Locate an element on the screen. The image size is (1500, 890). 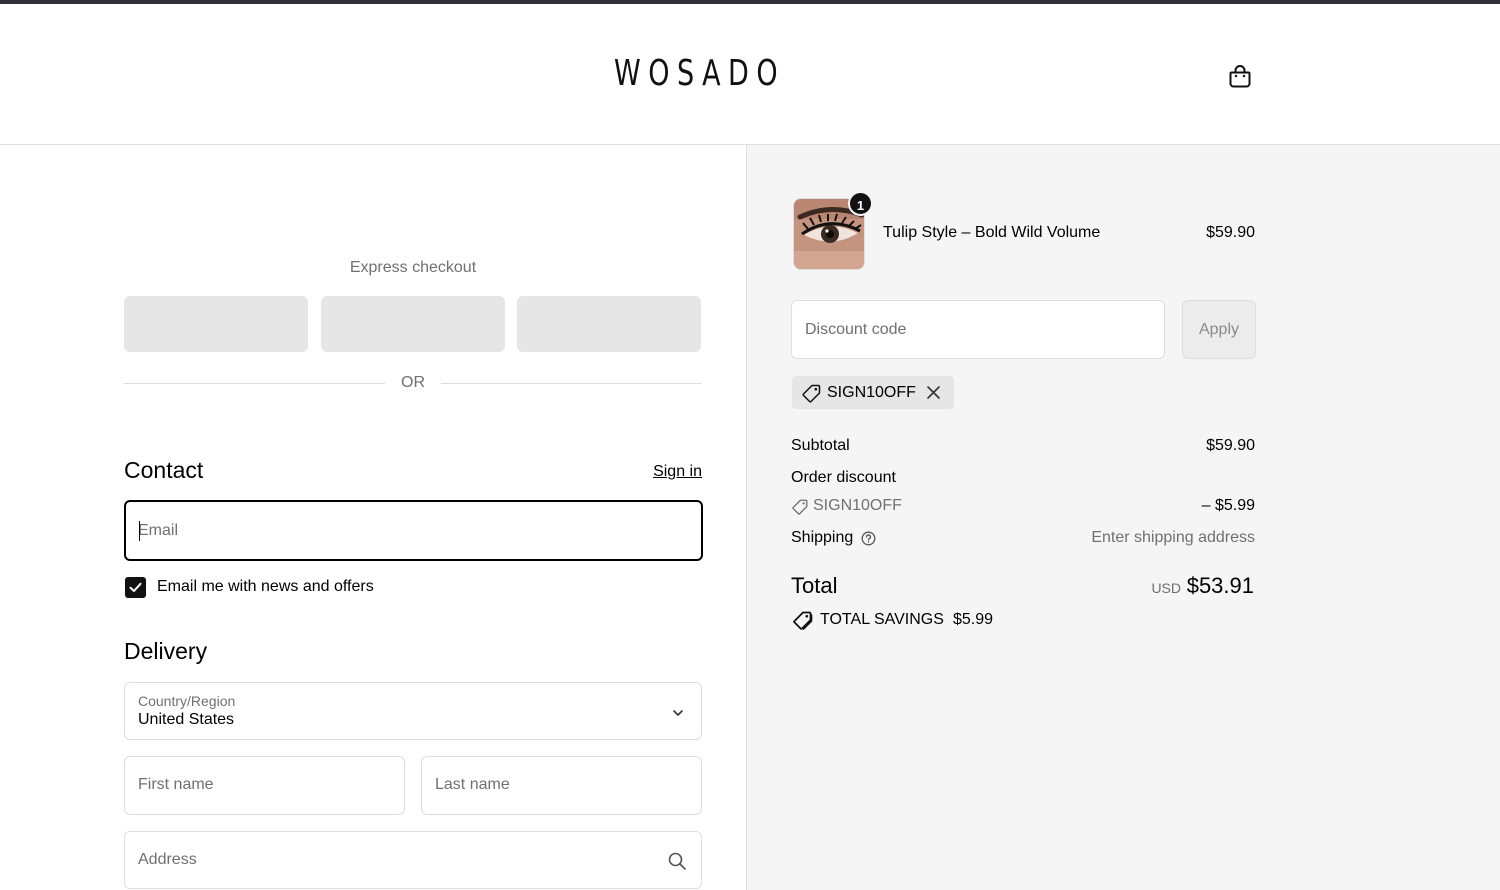
email-field is located at coordinates (413, 530).